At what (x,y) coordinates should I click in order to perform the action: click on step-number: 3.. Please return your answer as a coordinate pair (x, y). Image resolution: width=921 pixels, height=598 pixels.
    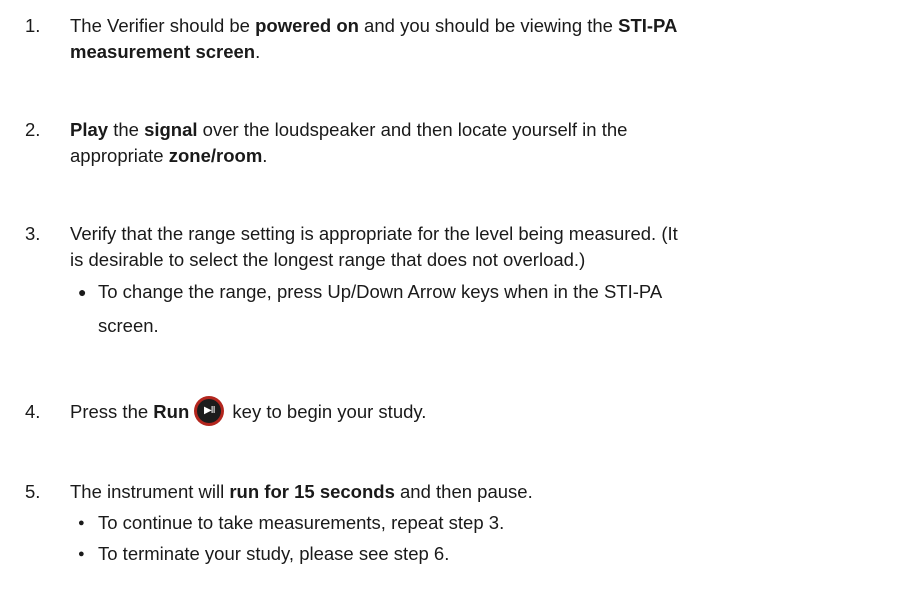
    Looking at the image, I should click on (33, 233).